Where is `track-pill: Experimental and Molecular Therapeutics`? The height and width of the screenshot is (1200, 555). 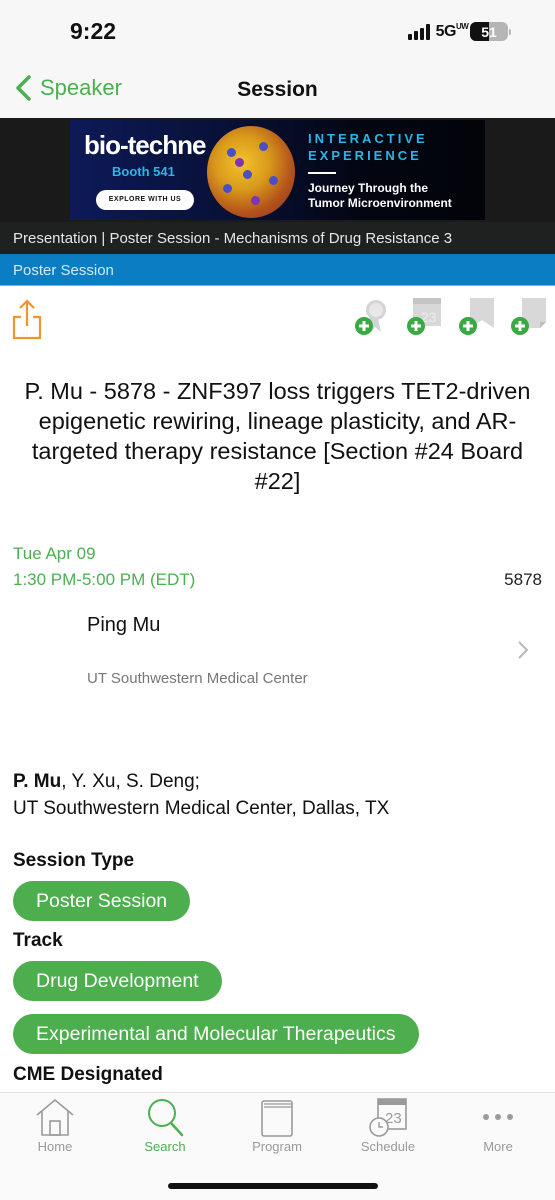 track-pill: Experimental and Molecular Therapeutics is located at coordinates (216, 1034).